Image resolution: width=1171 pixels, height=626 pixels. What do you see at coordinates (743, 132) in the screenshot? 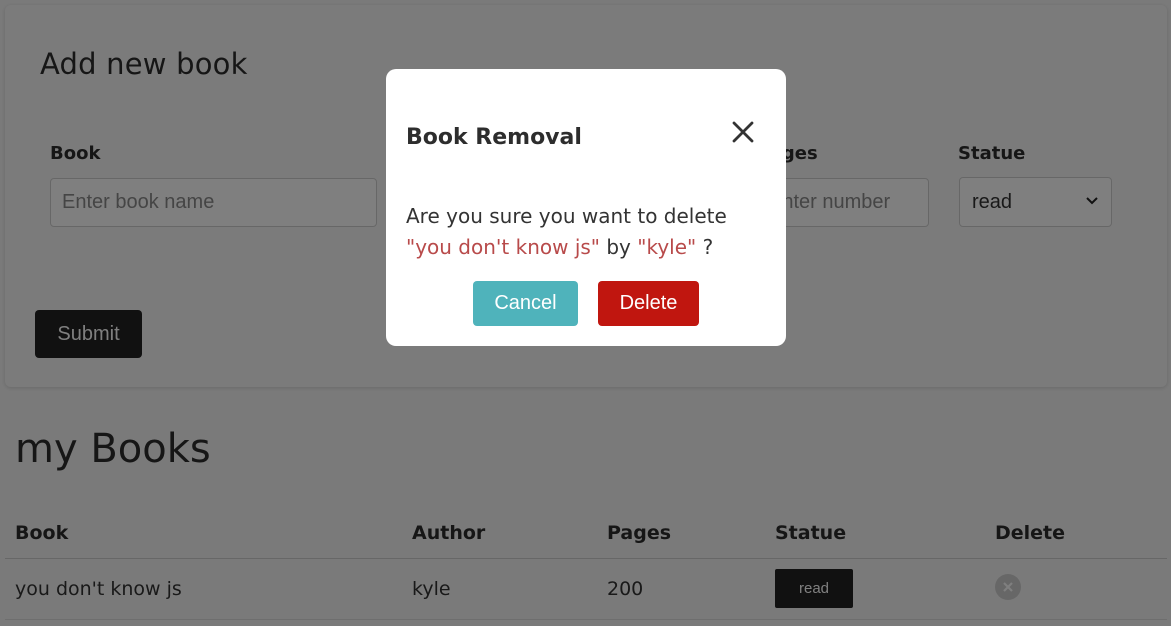
I see `close-icon` at bounding box center [743, 132].